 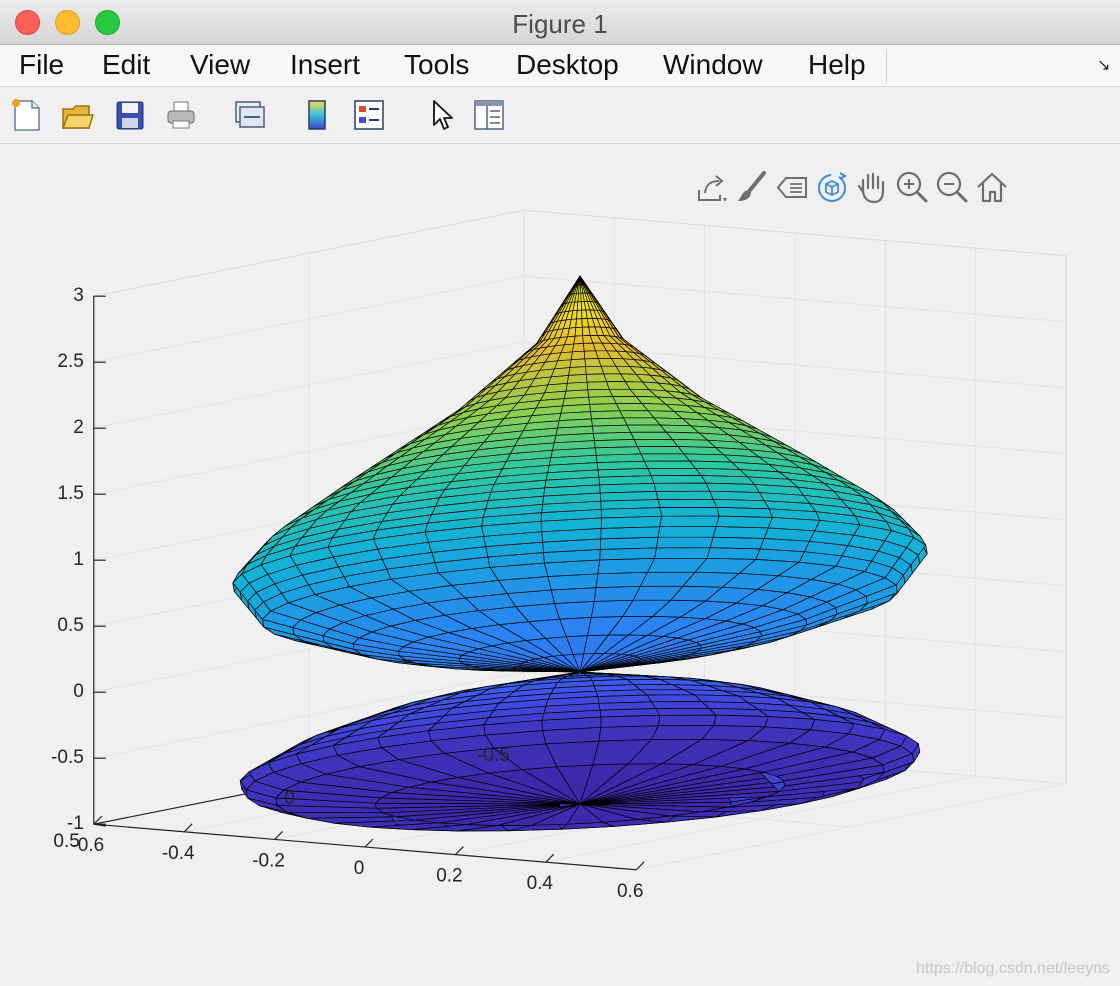 I want to click on z-tick-label: -0.5, so click(x=67, y=757).